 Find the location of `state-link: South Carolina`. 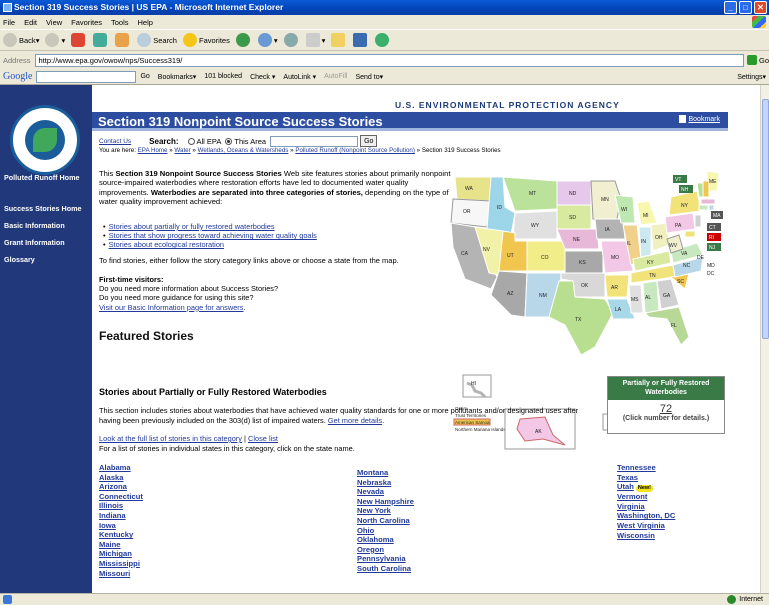

state-link: South Carolina is located at coordinates (385, 569).